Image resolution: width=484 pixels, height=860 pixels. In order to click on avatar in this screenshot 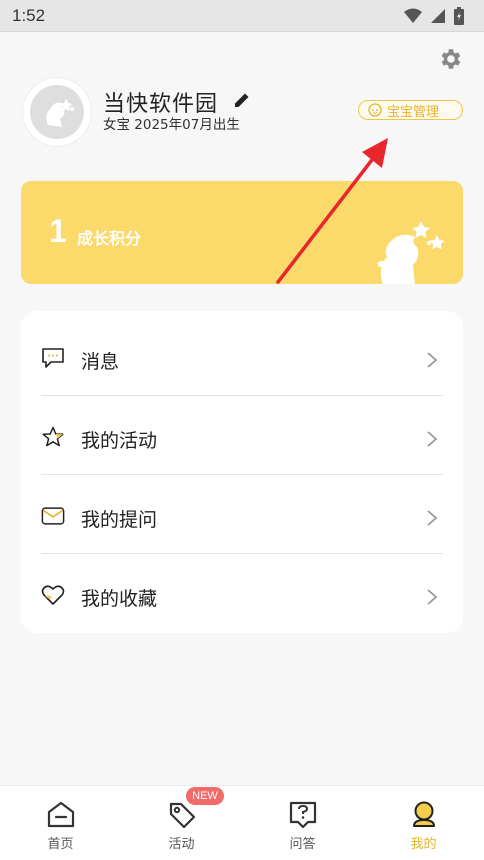, I will do `click(57, 112)`.